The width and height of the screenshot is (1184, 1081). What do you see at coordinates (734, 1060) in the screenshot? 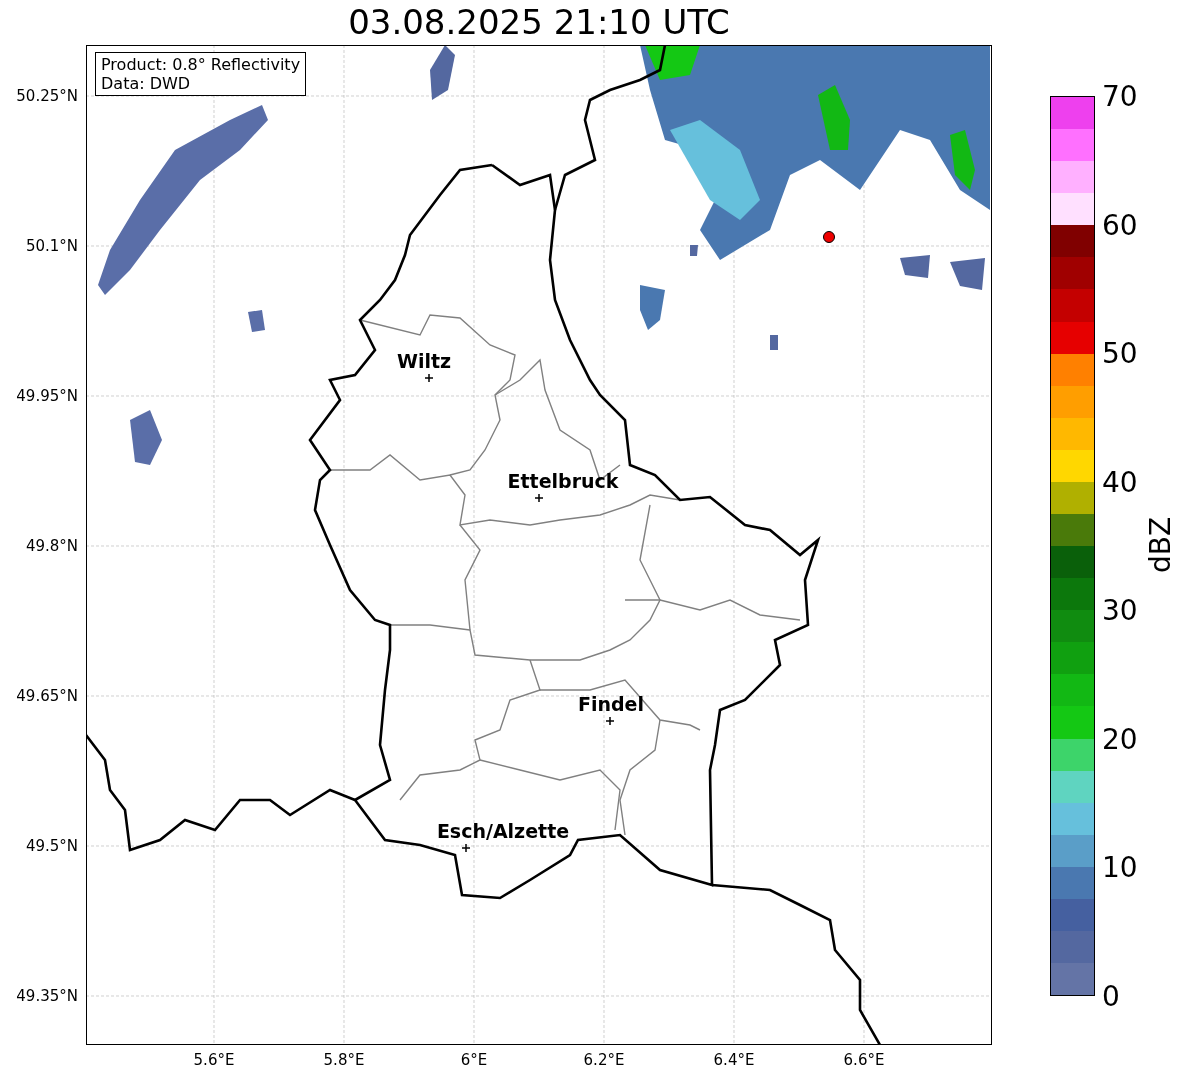
I see `longitude-label: 6.4°E` at bounding box center [734, 1060].